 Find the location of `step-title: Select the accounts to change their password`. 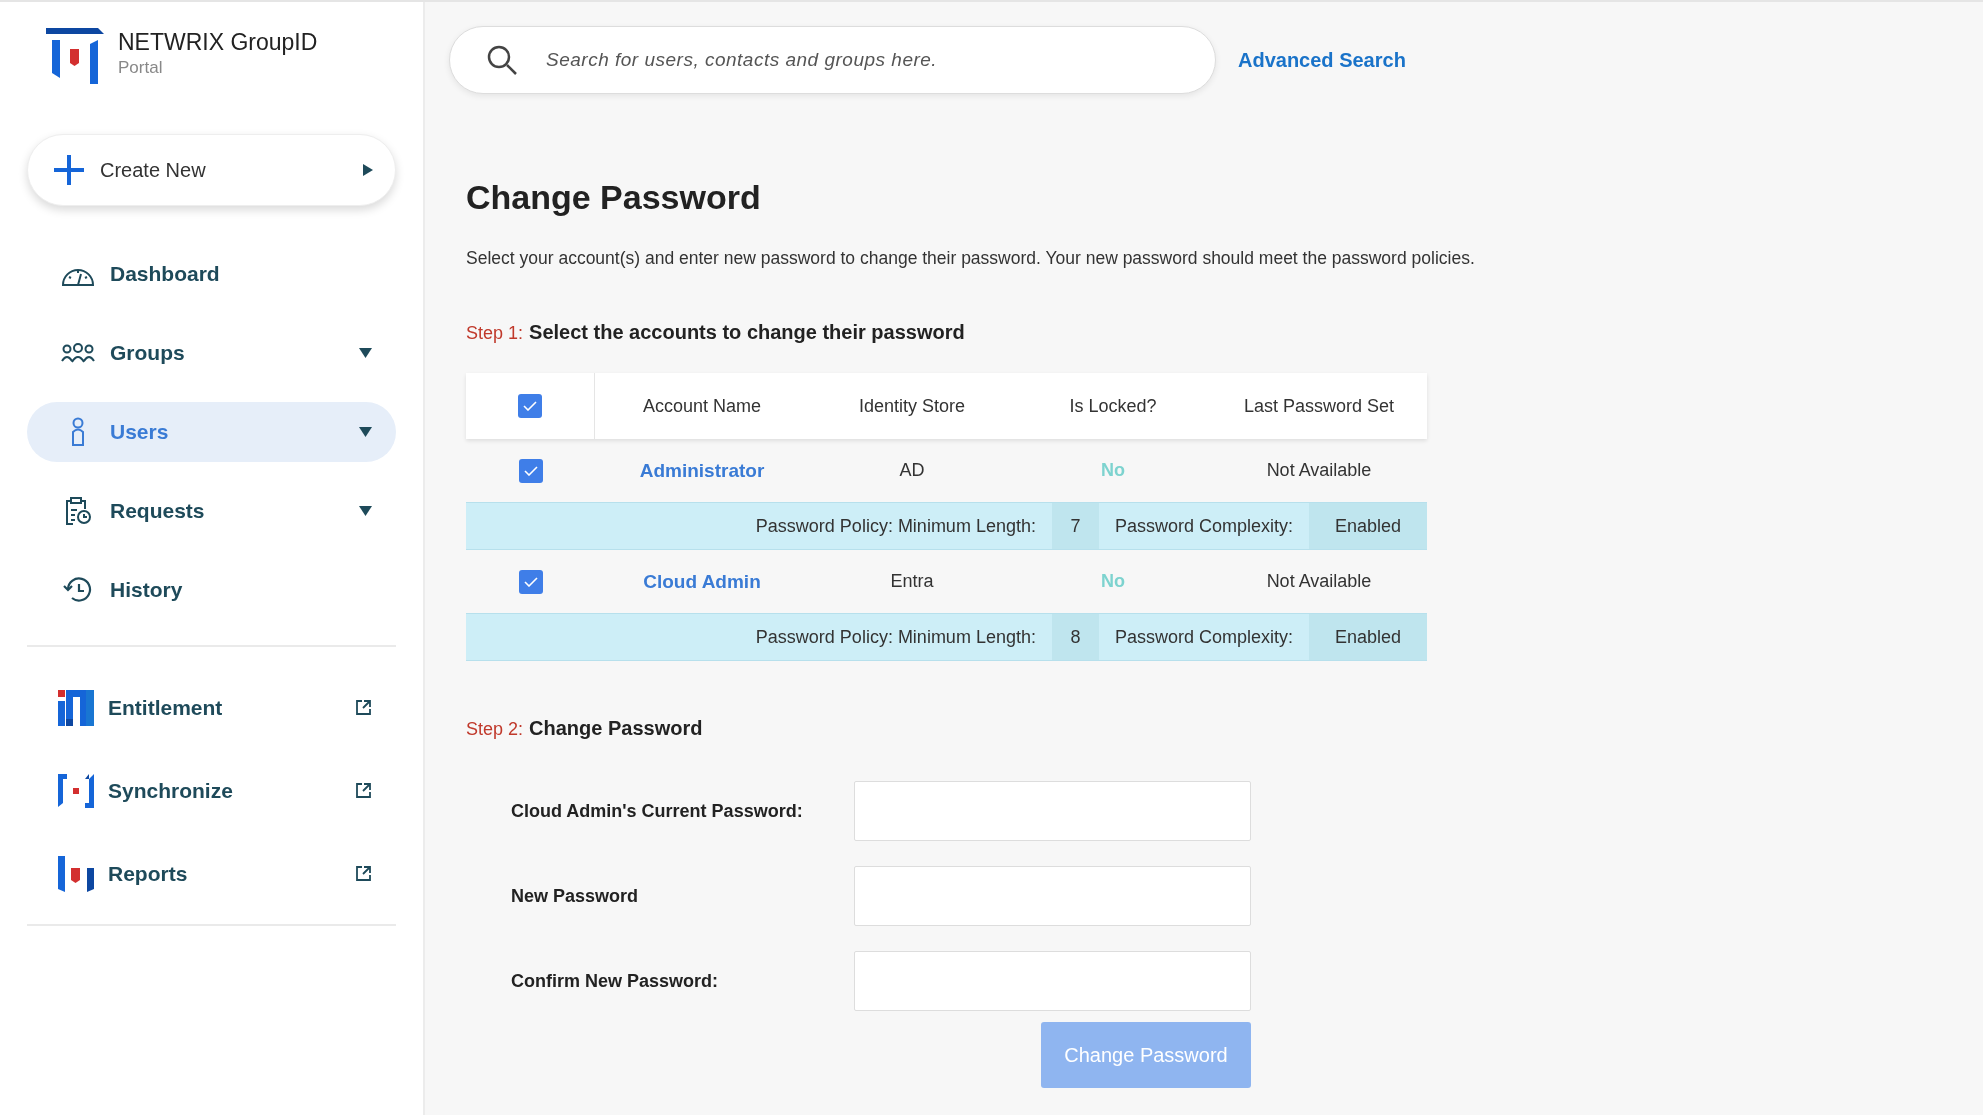

step-title: Select the accounts to change their password is located at coordinates (747, 333).